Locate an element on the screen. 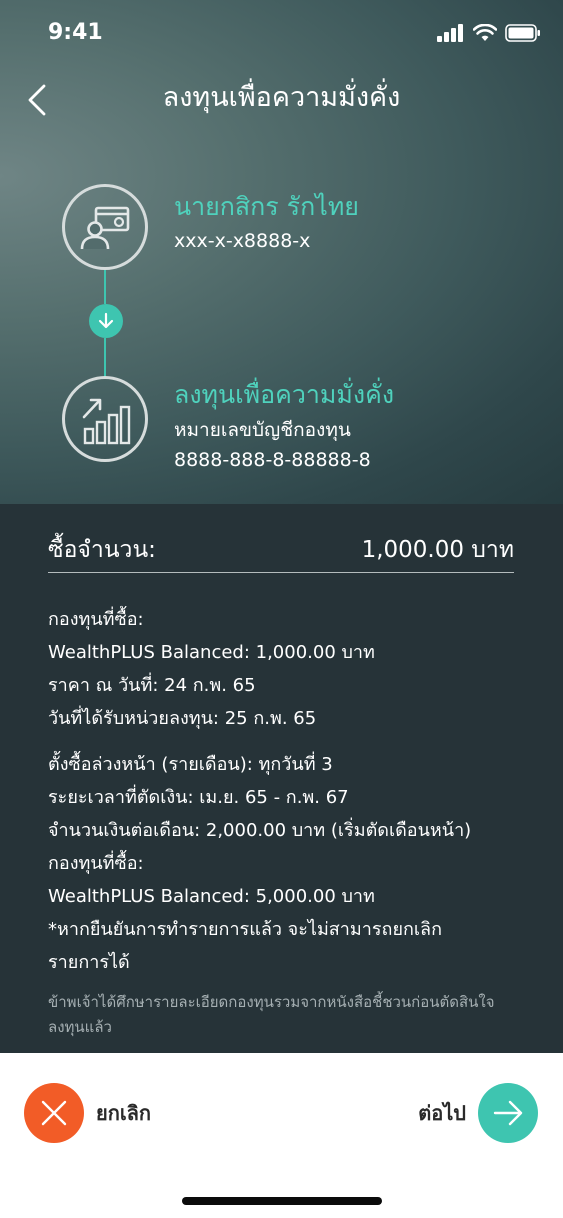 This screenshot has height=1218, width=563. purchase-amount-row: ซื้อจำนวน: 1,000.00 บาท is located at coordinates (281, 551).